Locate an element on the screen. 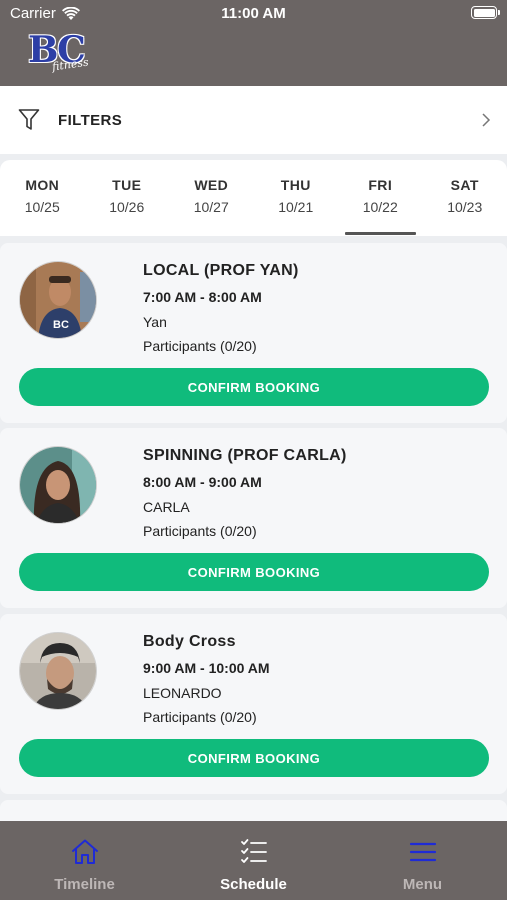  filters-label: FILTERS is located at coordinates (90, 120).